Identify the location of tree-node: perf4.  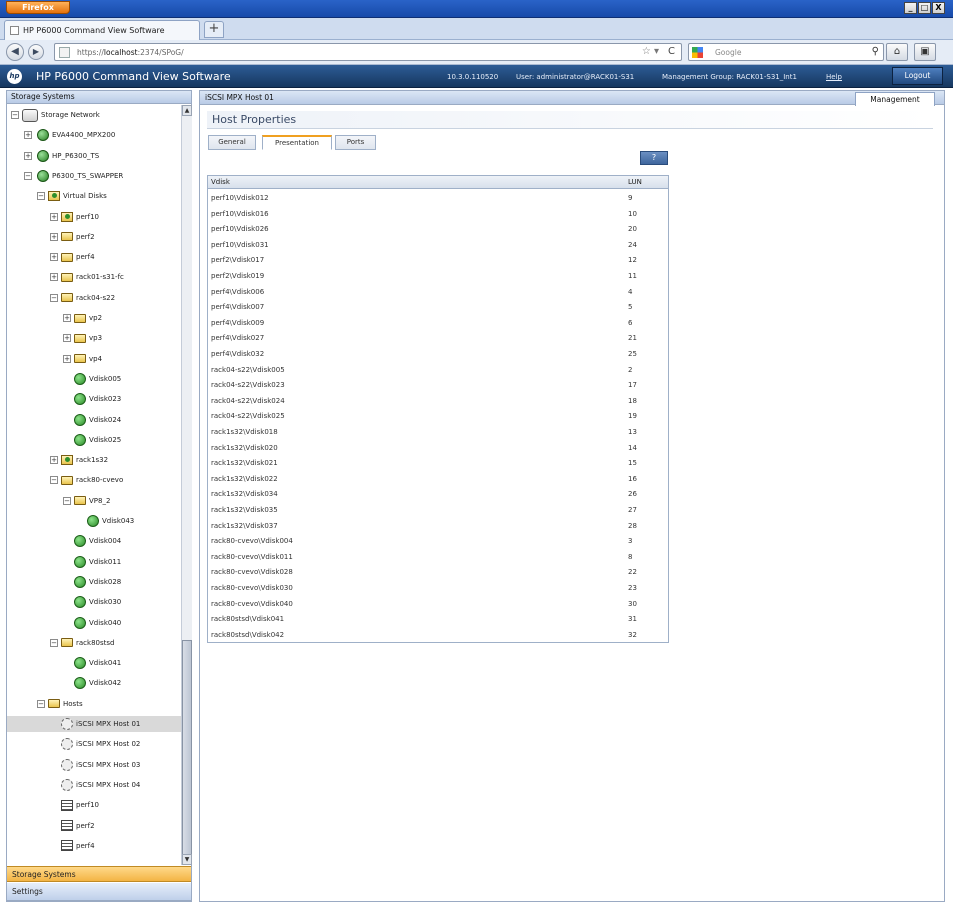
(72, 846).